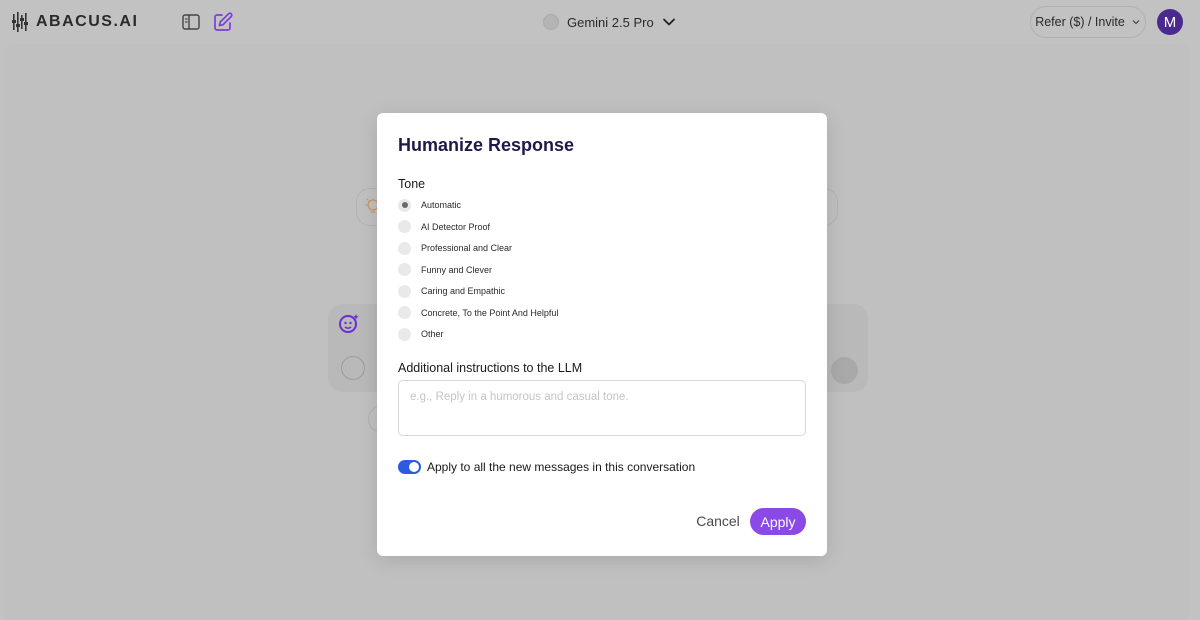 This screenshot has height=620, width=1200. Describe the element at coordinates (844, 370) in the screenshot. I see `send-icon` at that location.